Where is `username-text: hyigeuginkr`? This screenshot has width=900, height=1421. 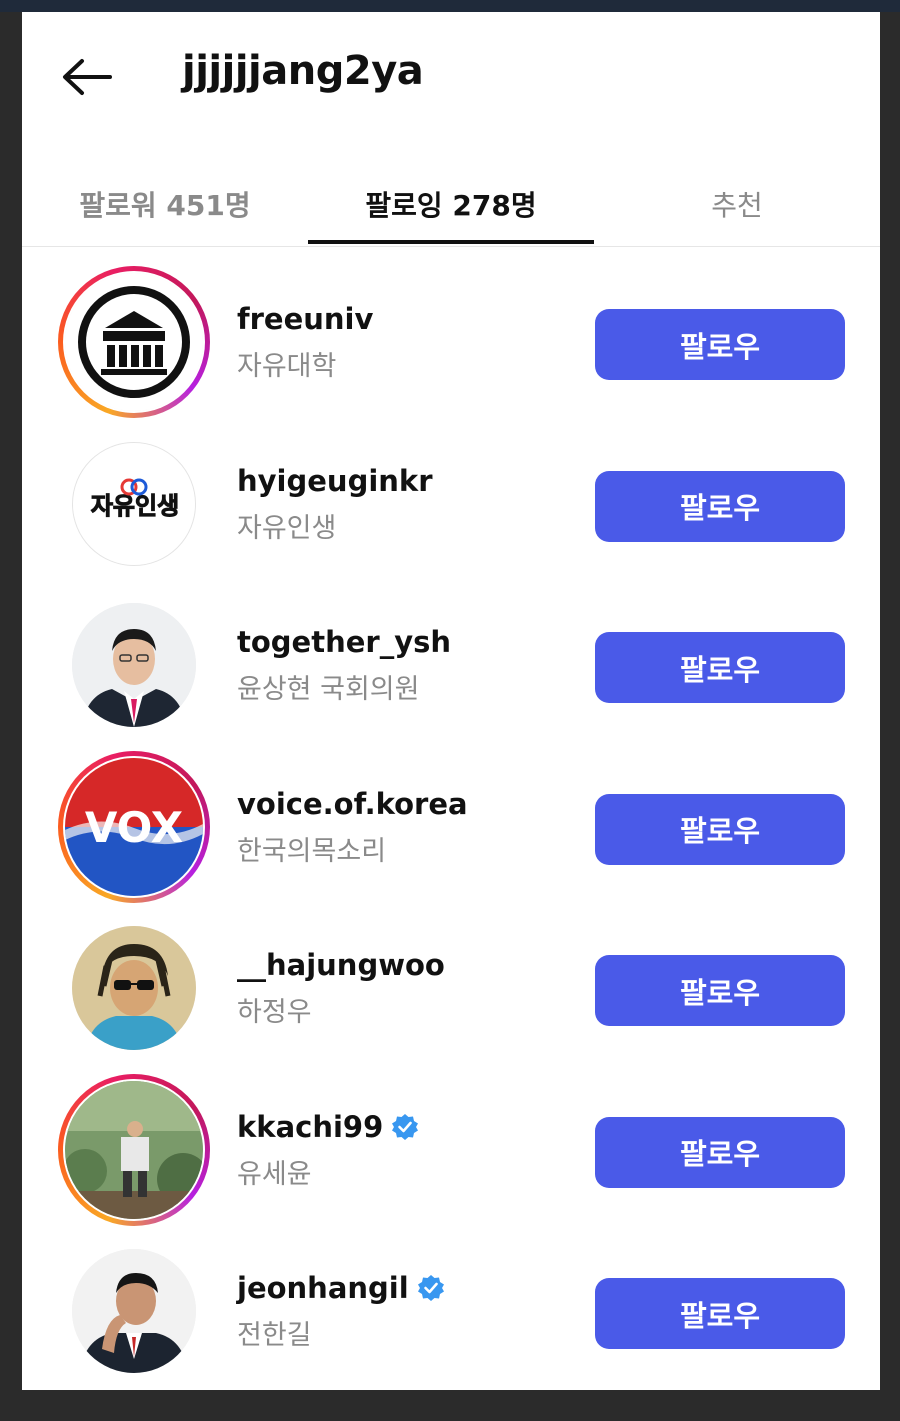
username-text: hyigeuginkr is located at coordinates (335, 480).